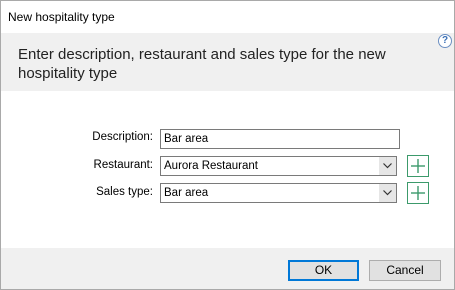  I want to click on ok-button: OK, so click(323, 270).